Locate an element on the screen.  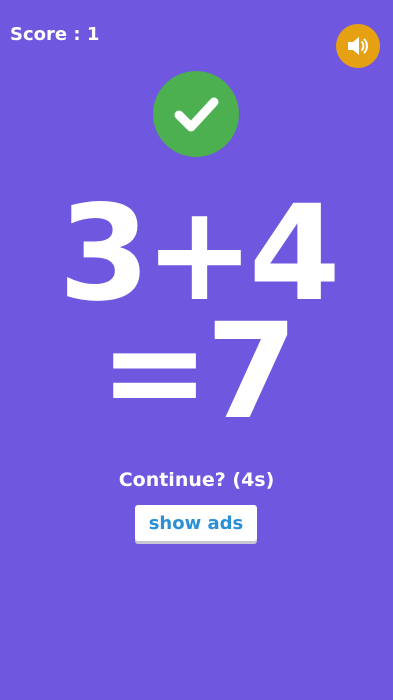
sound-toggle-button is located at coordinates (358, 46).